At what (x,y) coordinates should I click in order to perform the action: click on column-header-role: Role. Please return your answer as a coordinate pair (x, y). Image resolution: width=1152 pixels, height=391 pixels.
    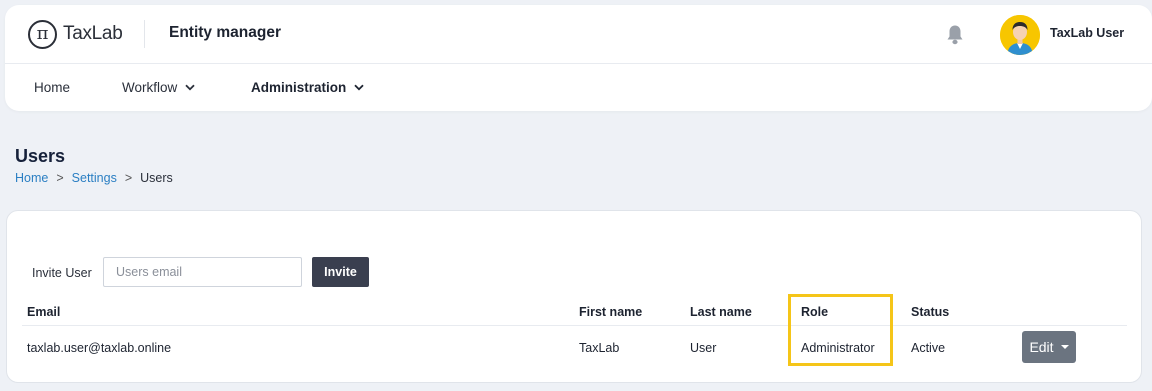
    Looking at the image, I should click on (815, 312).